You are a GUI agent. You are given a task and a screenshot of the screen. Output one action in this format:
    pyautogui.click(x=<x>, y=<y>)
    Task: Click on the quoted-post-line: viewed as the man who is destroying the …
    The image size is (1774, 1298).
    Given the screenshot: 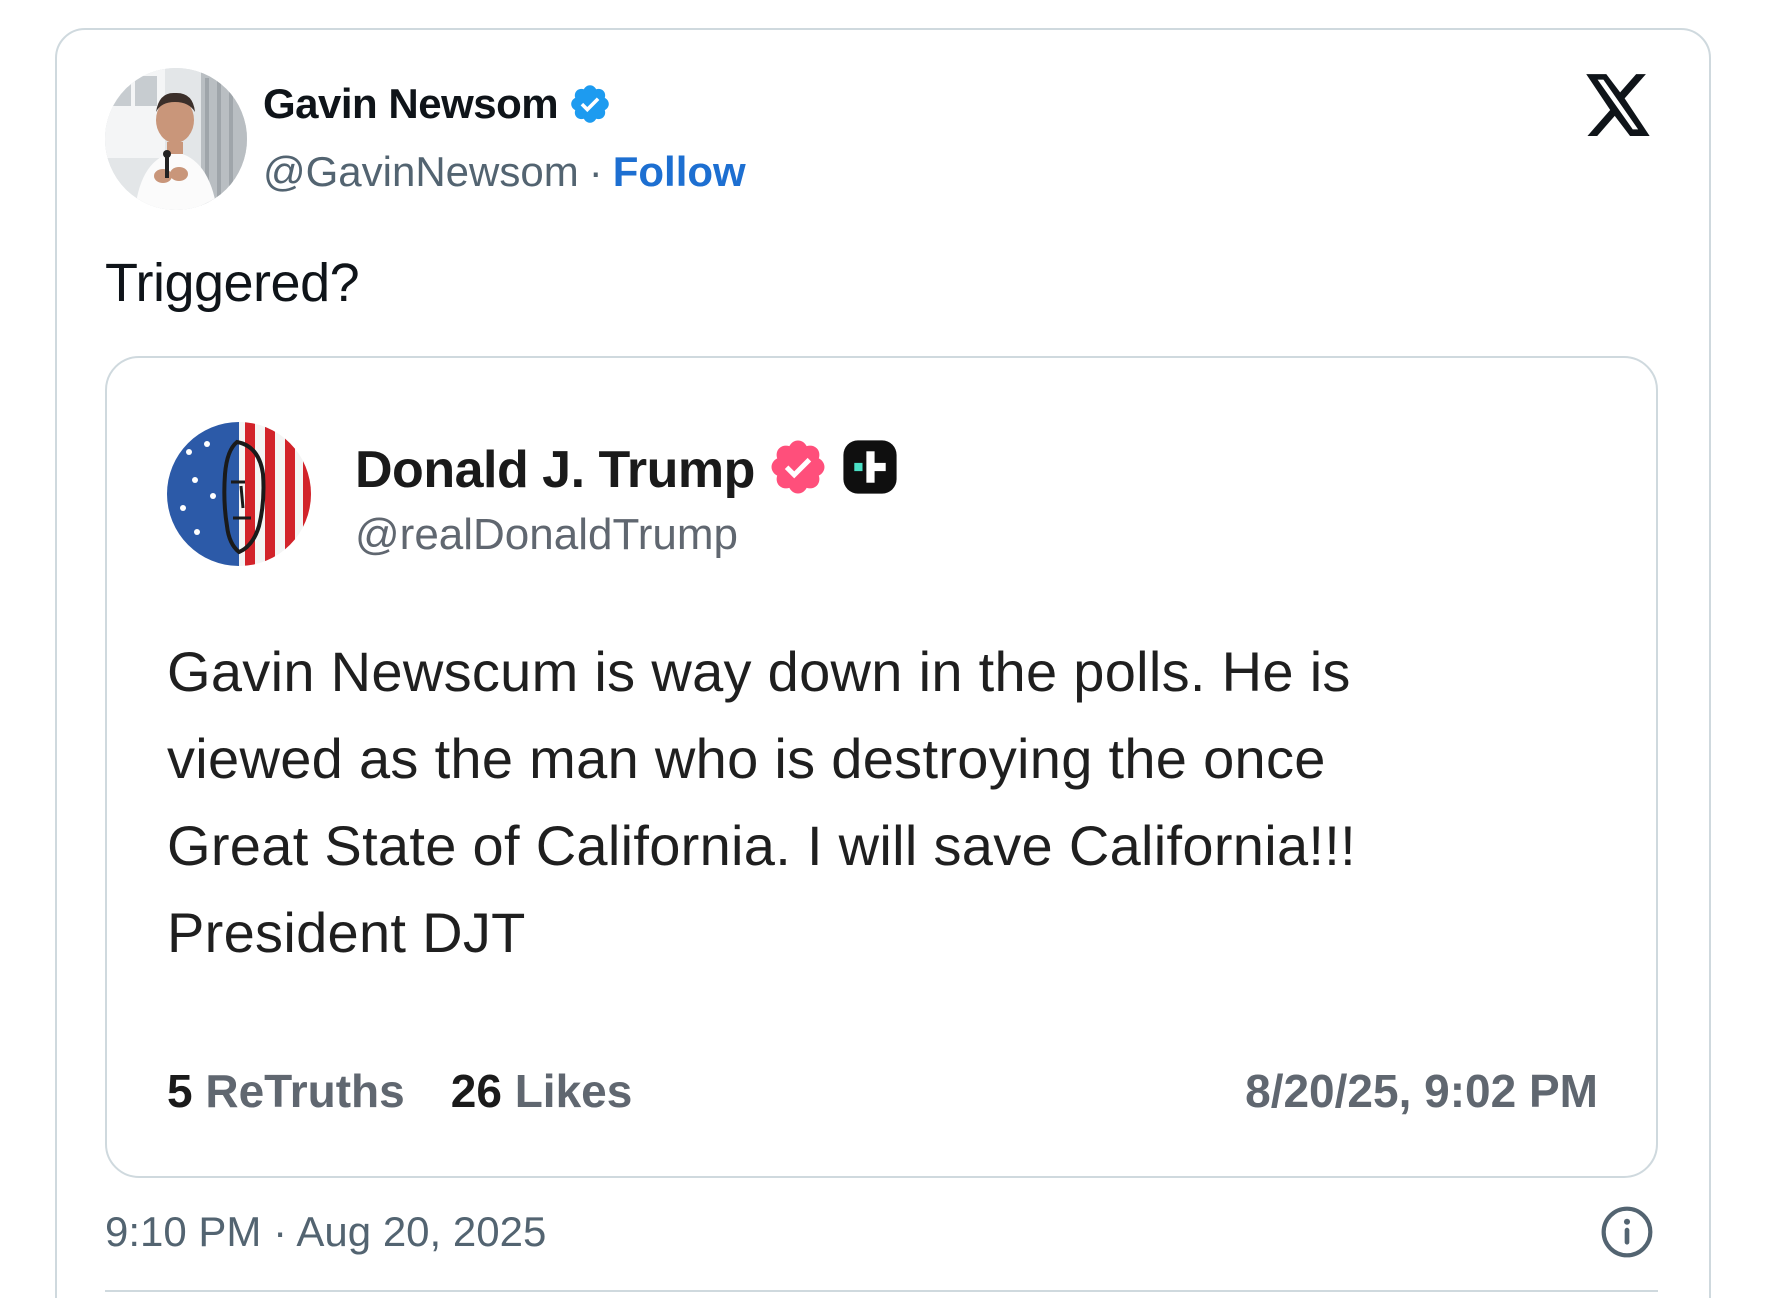 What is the action you would take?
    pyautogui.click(x=746, y=758)
    